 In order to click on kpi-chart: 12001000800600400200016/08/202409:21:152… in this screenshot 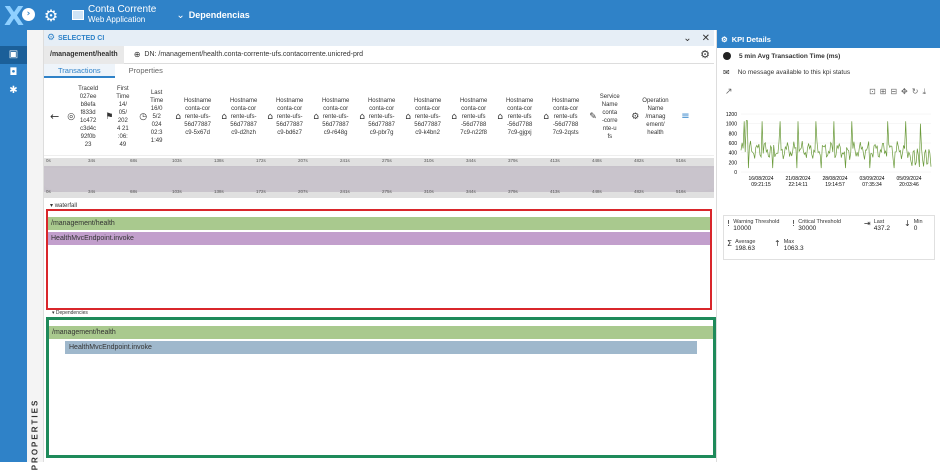, I will do `click(828, 150)`.